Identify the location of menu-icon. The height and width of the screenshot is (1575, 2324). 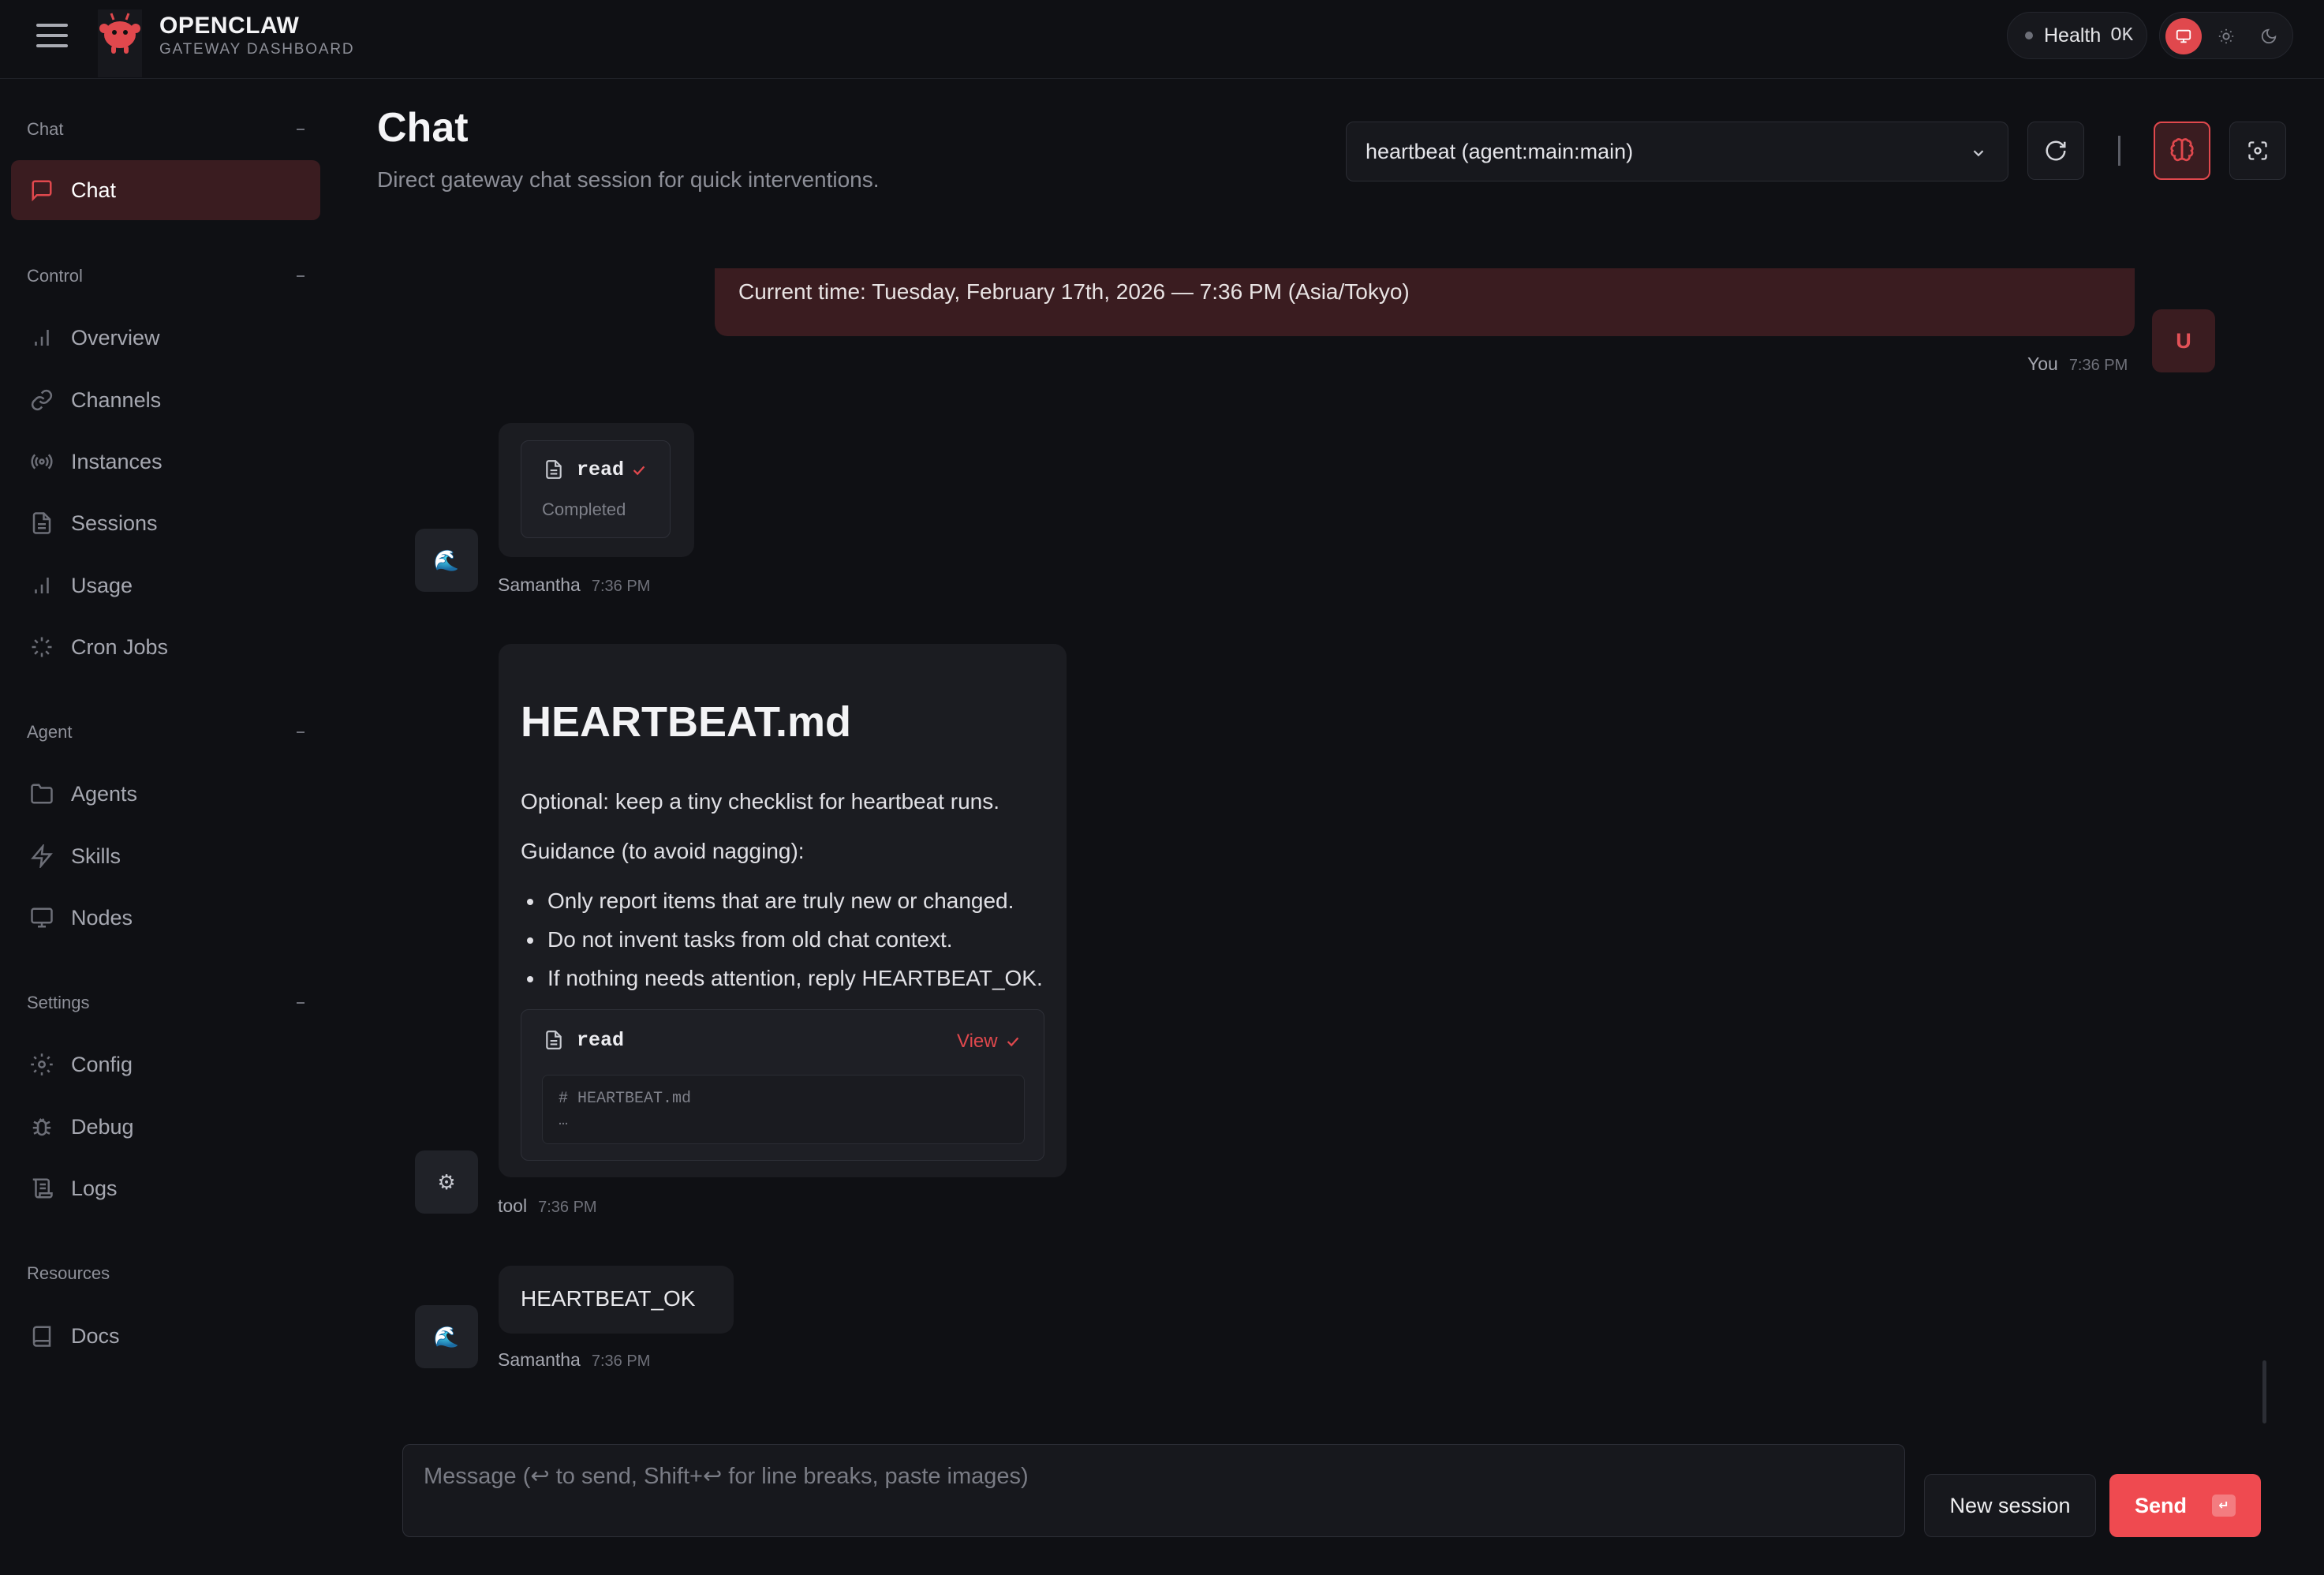
(52, 37).